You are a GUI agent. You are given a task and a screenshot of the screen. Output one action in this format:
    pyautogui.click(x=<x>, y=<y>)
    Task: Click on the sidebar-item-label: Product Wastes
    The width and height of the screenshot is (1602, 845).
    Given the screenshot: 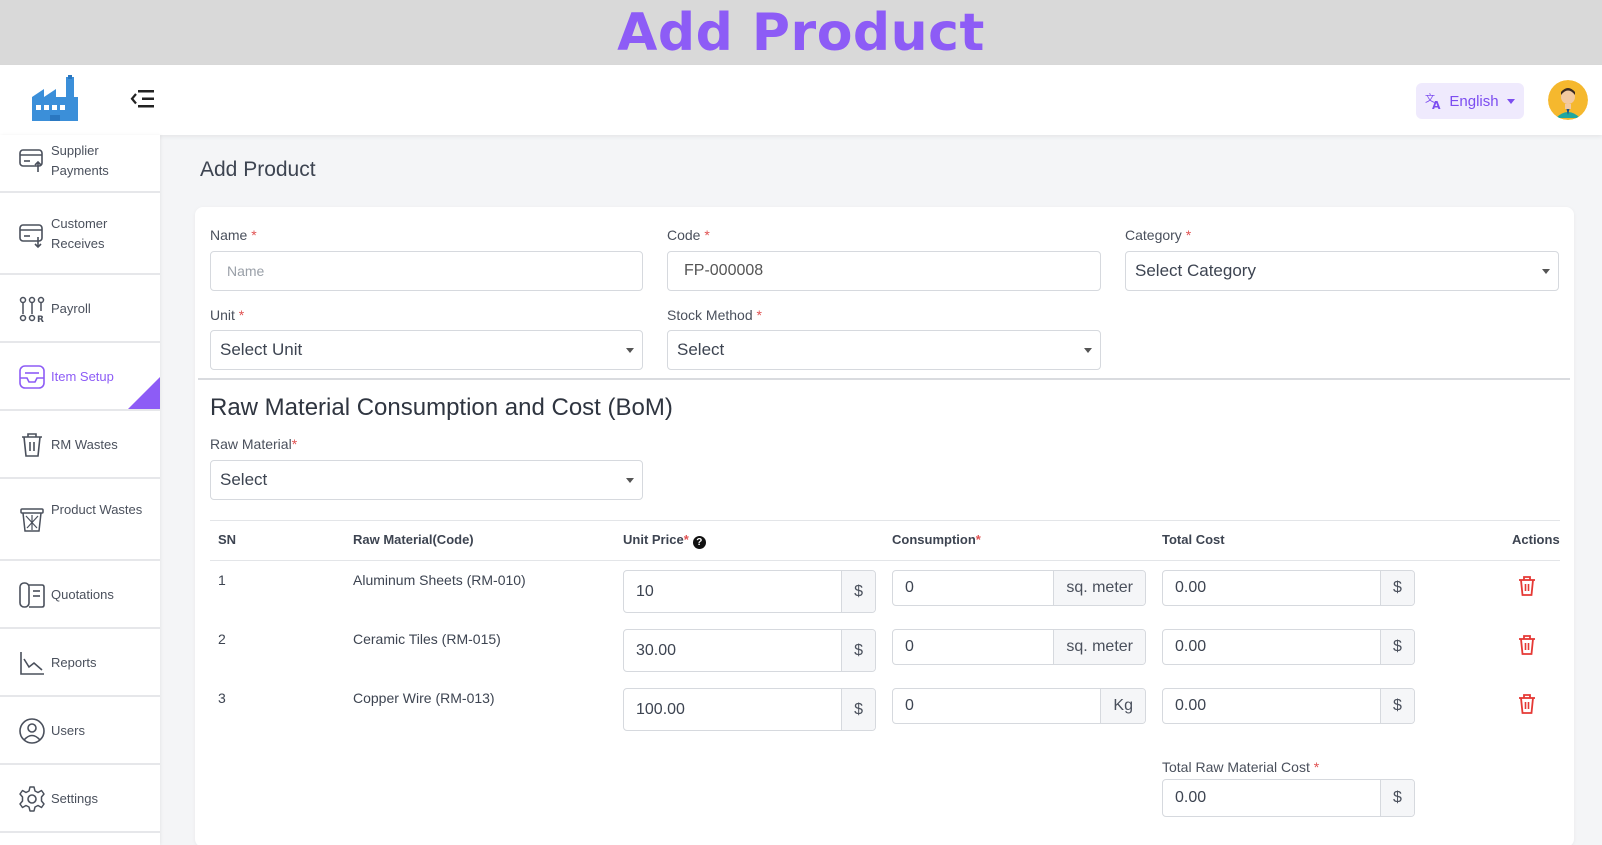 What is the action you would take?
    pyautogui.click(x=97, y=509)
    